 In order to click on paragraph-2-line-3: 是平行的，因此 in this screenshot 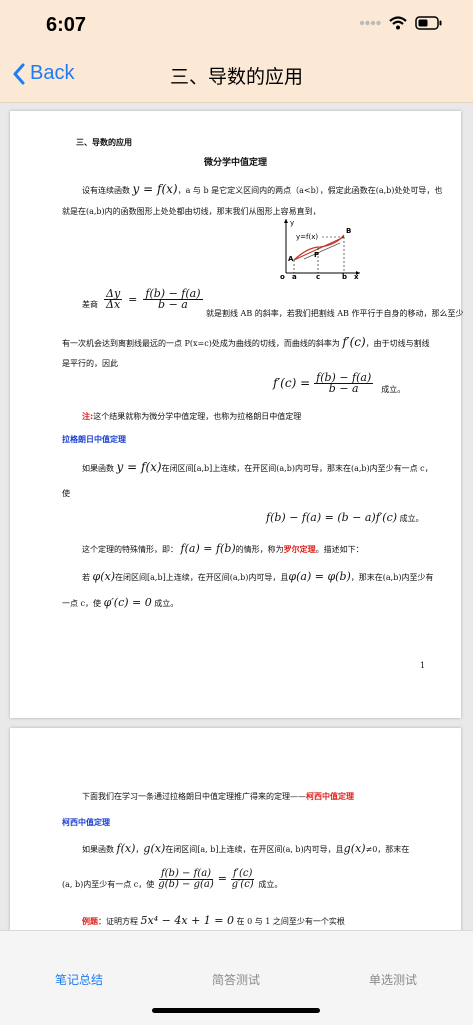, I will do `click(90, 363)`.